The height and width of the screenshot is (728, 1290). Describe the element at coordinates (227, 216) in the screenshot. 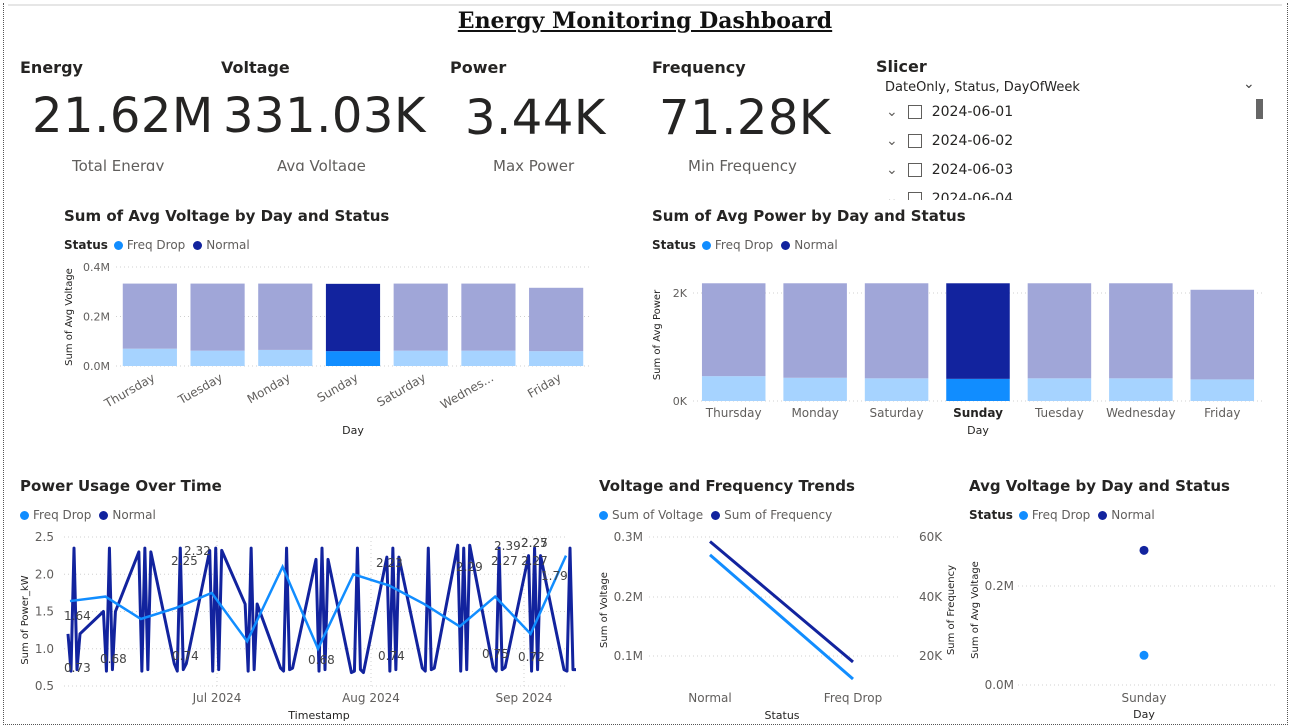

I see `chart1-title: Sum of Avg Voltage by Day and Status` at that location.